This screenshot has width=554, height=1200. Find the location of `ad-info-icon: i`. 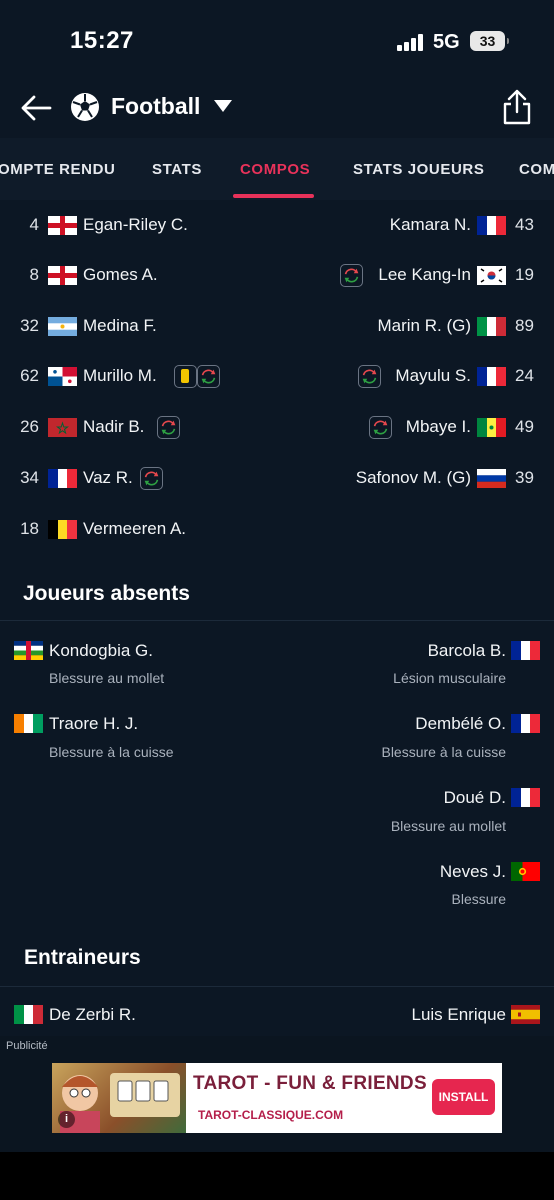

ad-info-icon: i is located at coordinates (66, 1119).